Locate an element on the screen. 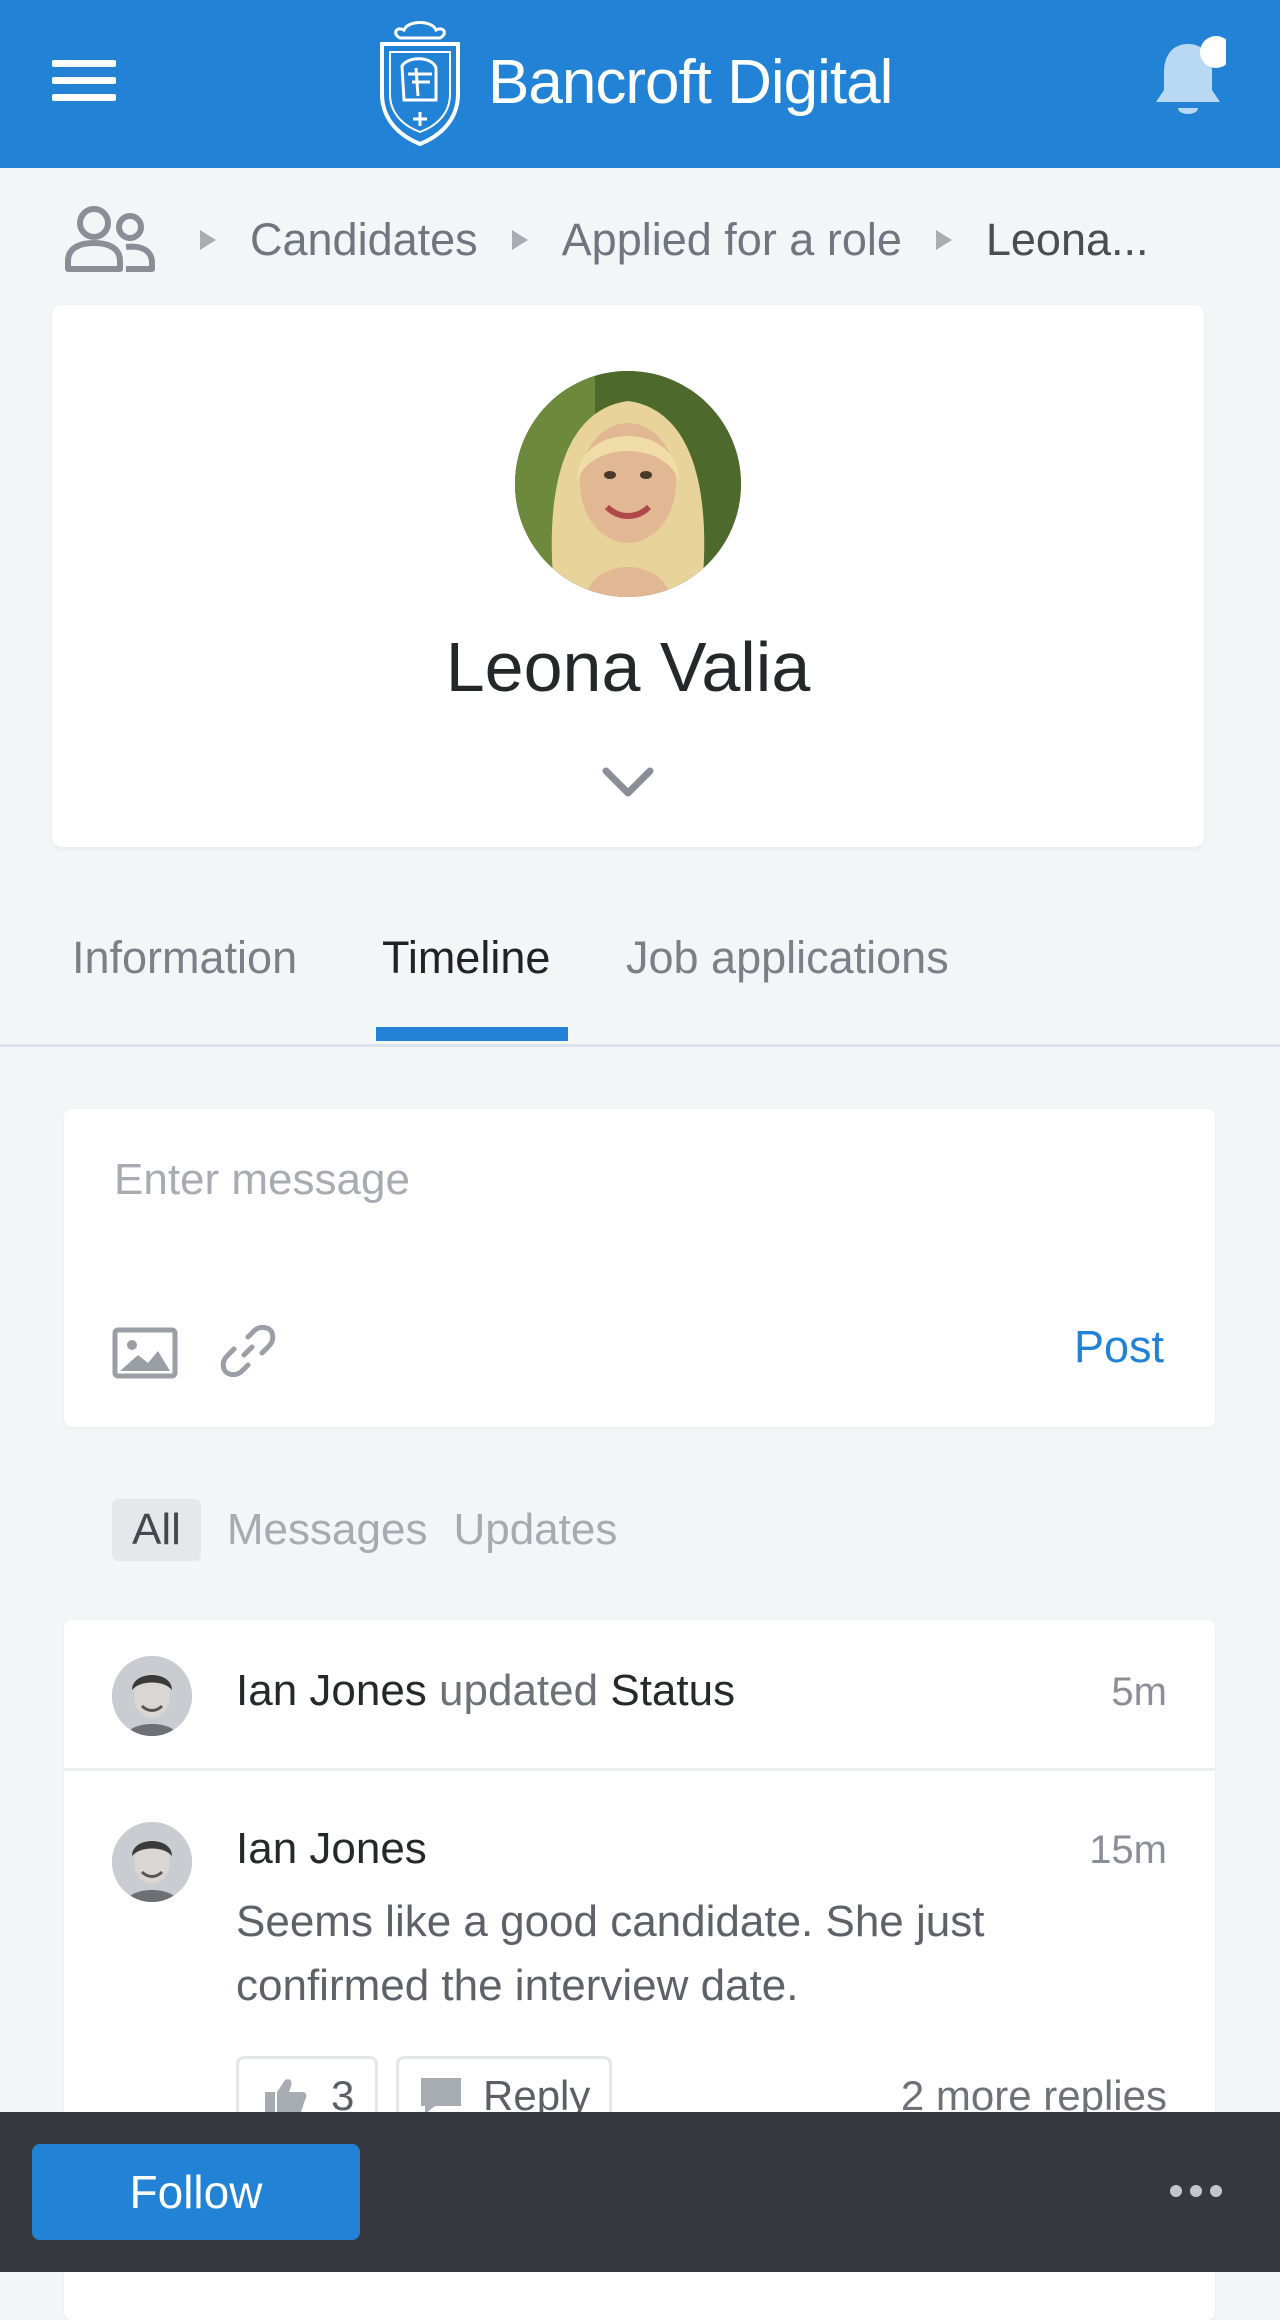 The image size is (1280, 2320). status-update-text: Ian Jones updated Status is located at coordinates (485, 1691).